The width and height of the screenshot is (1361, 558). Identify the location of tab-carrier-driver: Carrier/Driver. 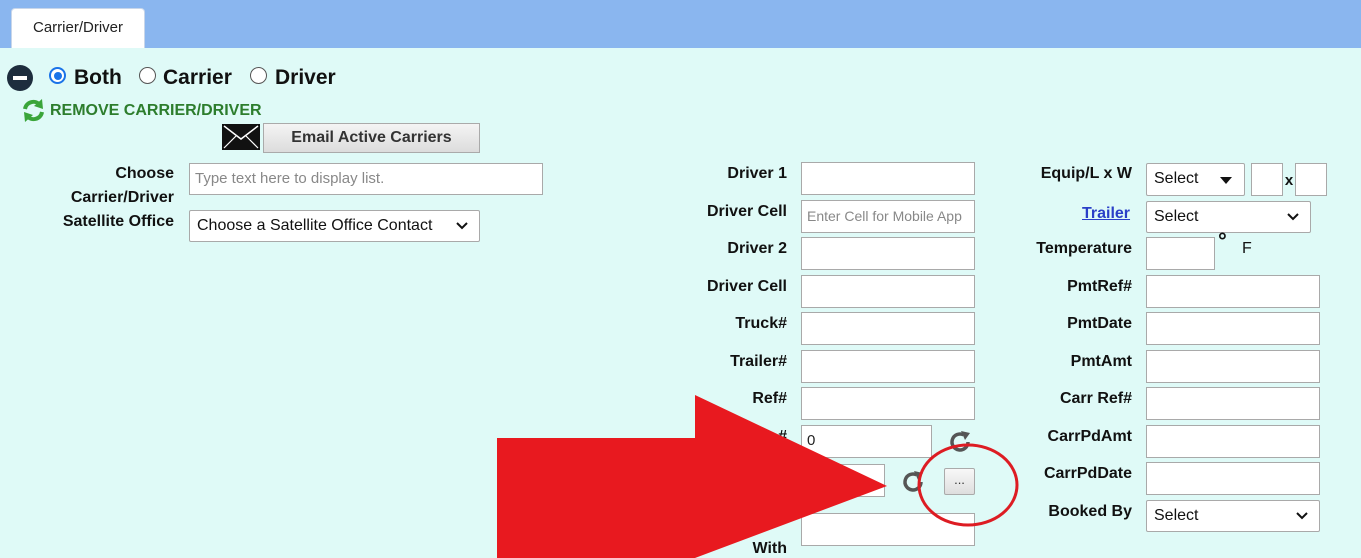
(78, 28).